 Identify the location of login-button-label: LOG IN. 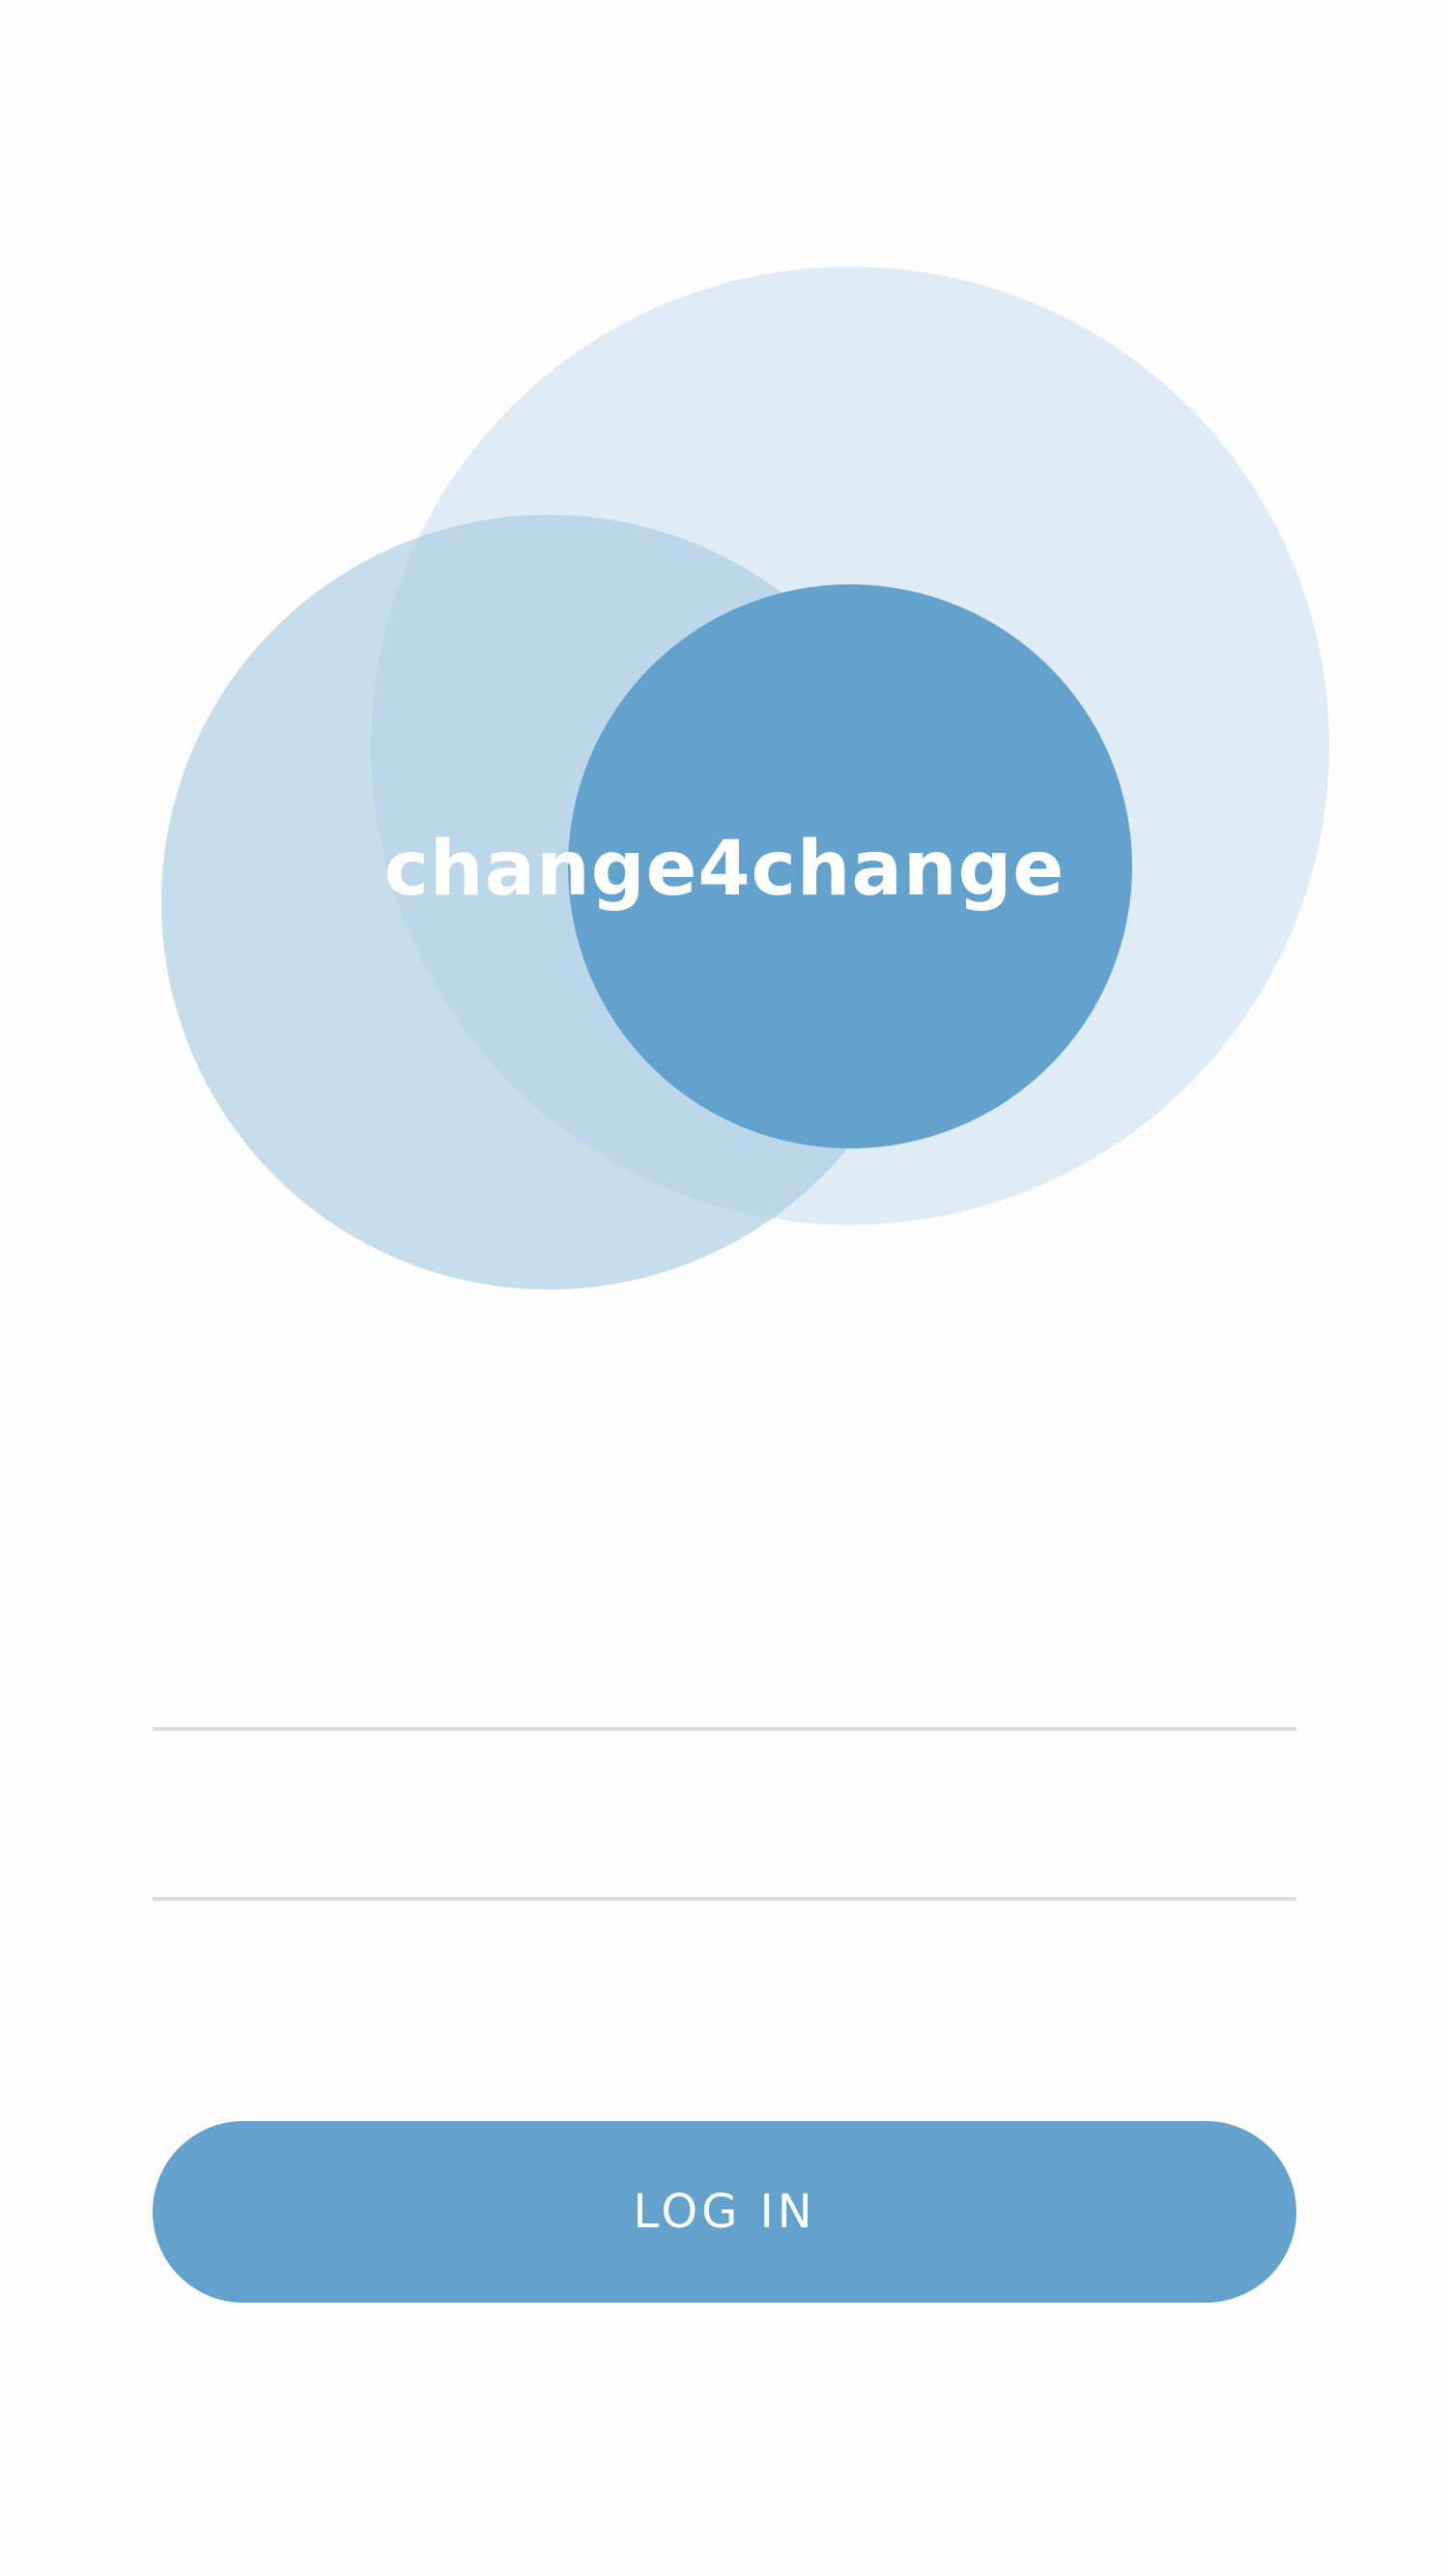
(724, 2212).